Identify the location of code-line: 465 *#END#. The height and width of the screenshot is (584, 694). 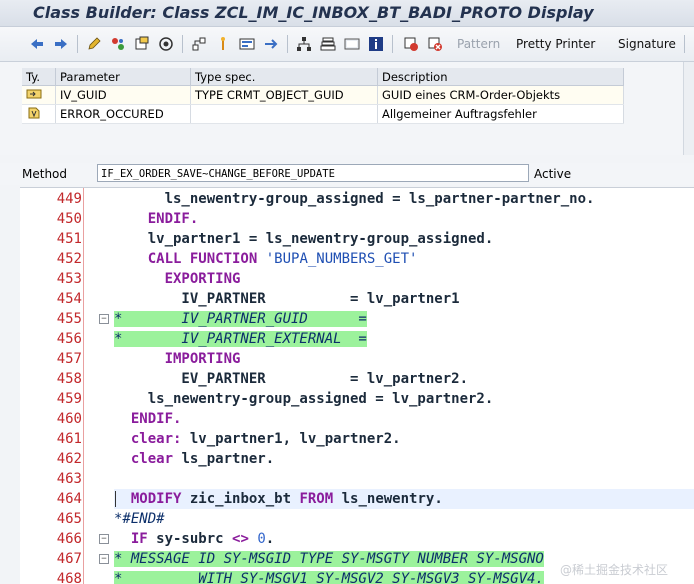
(357, 519).